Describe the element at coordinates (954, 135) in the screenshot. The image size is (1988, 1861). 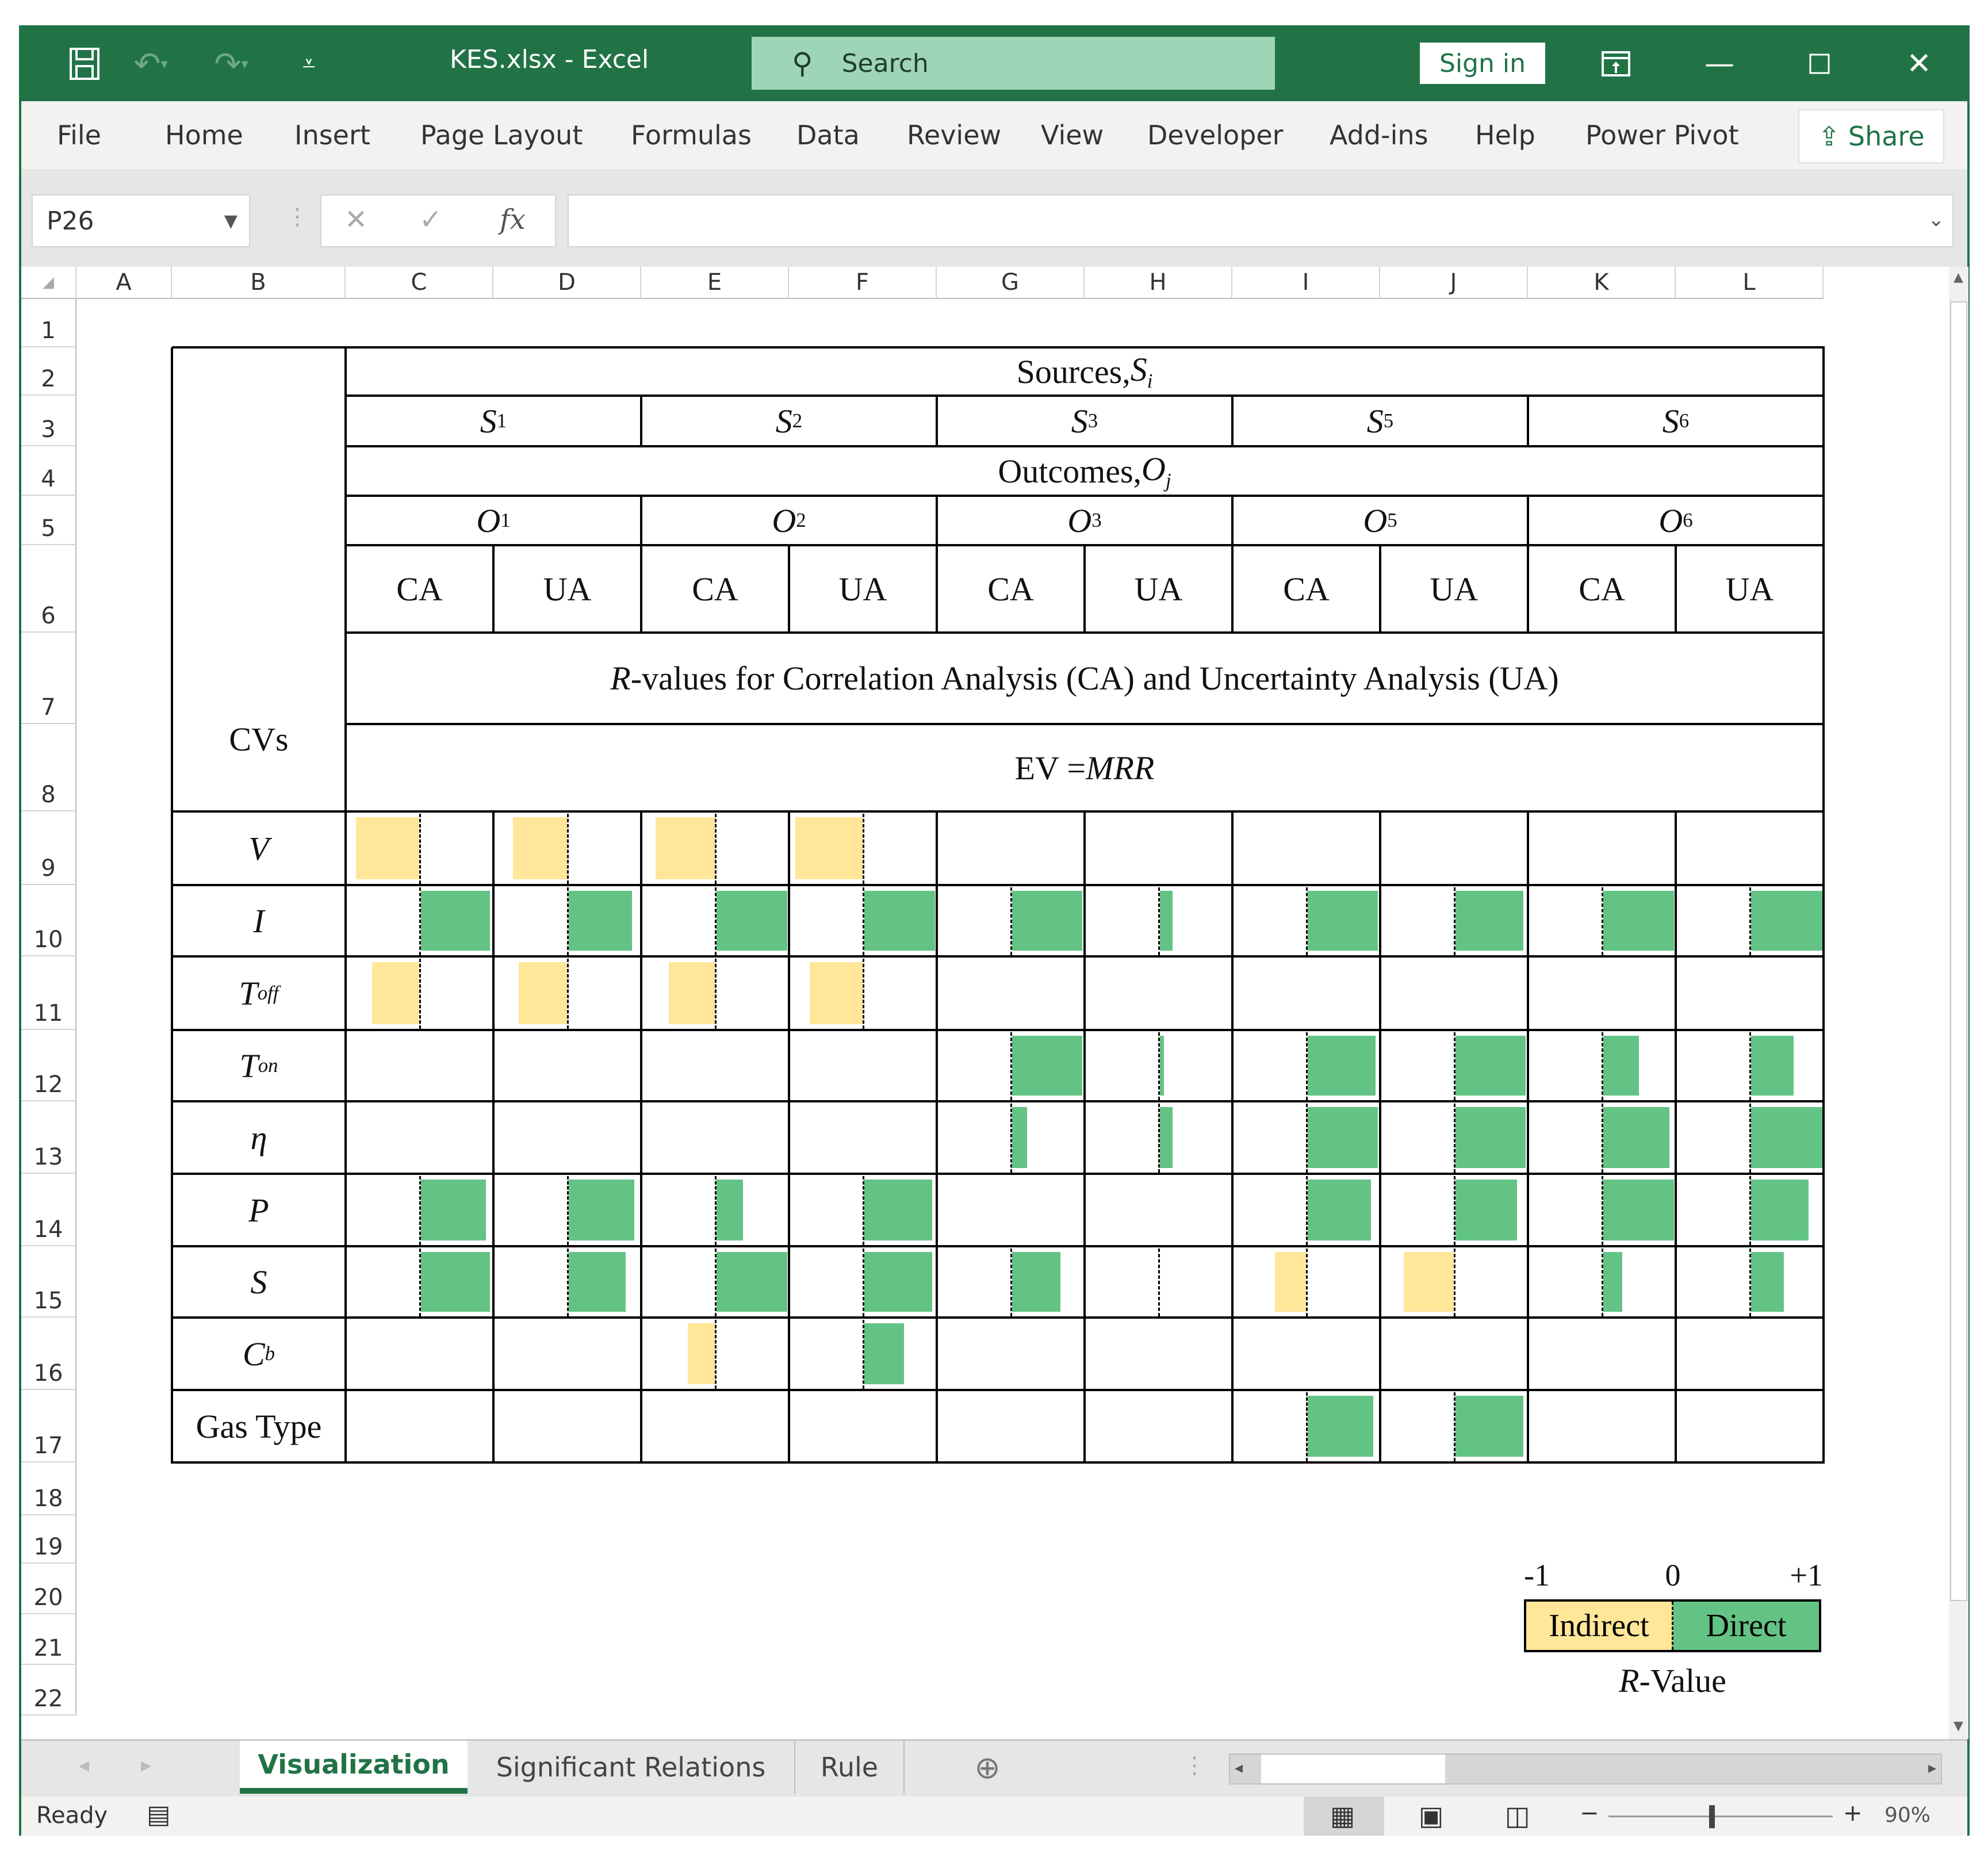
I see `tab-review: Review` at that location.